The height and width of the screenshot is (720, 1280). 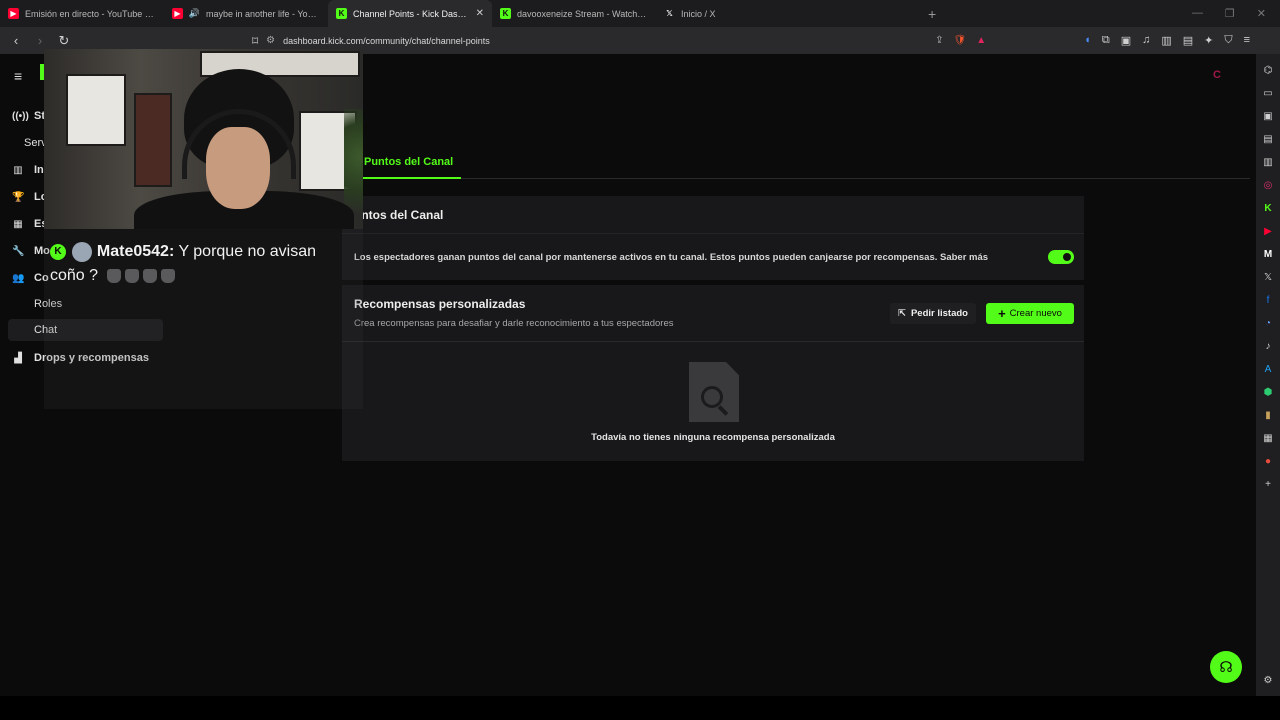 I want to click on brave-rewards-icon: ▲, so click(x=981, y=40).